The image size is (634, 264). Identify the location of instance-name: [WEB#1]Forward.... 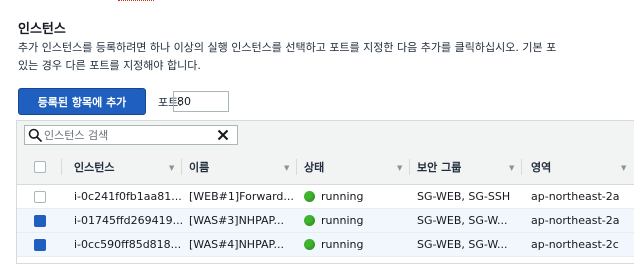
(241, 196).